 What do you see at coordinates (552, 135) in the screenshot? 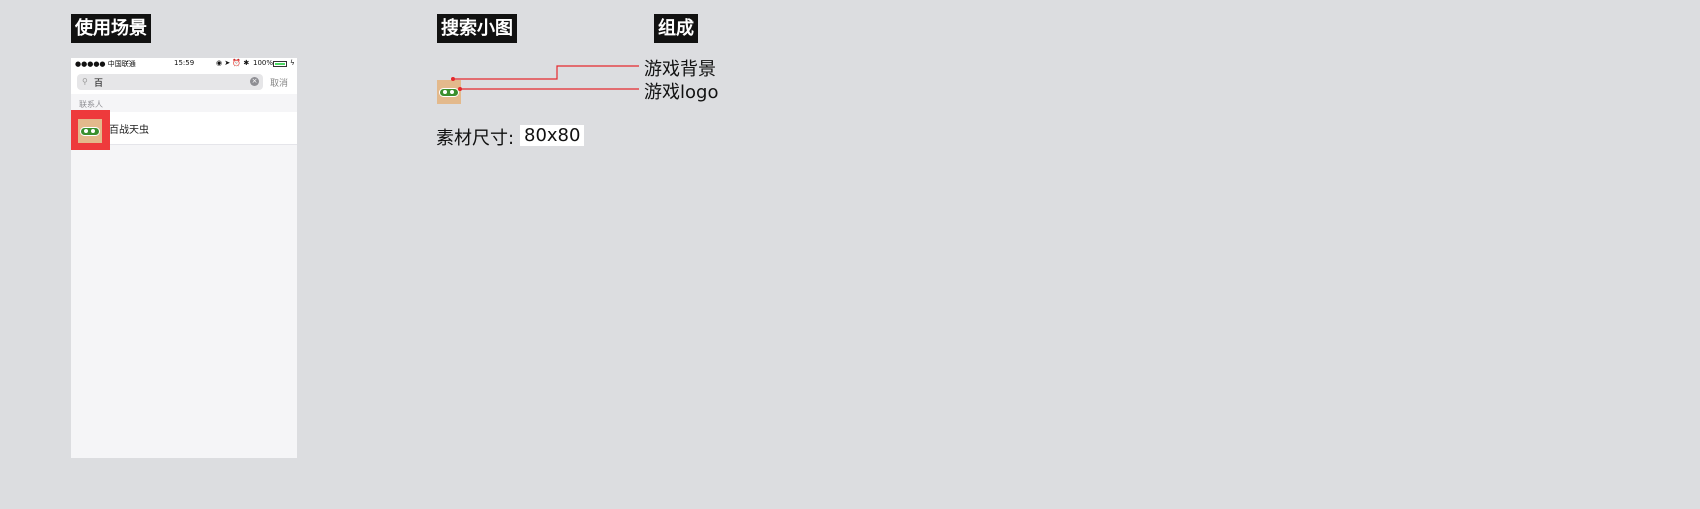
I see `asset-size-value: 80x80` at bounding box center [552, 135].